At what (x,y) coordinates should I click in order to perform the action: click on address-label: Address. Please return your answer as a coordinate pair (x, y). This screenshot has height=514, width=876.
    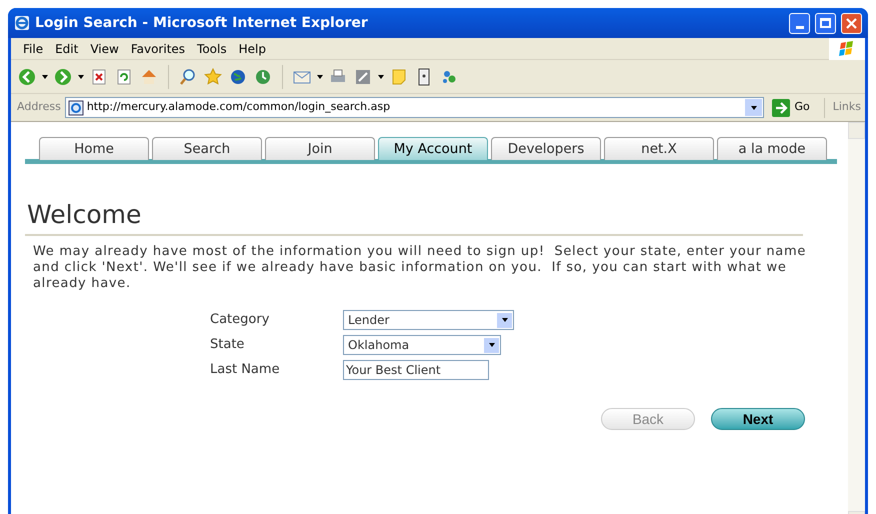
    Looking at the image, I should click on (39, 107).